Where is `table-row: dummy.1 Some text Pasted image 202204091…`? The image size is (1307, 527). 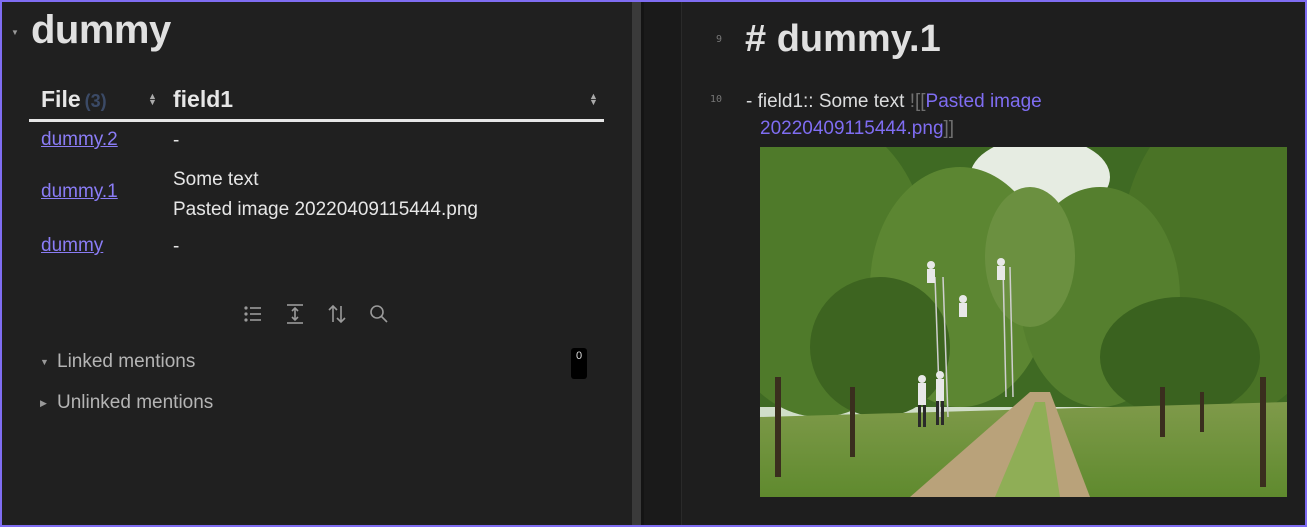
table-row: dummy.1 Some text Pasted image 202204091… is located at coordinates (316, 196).